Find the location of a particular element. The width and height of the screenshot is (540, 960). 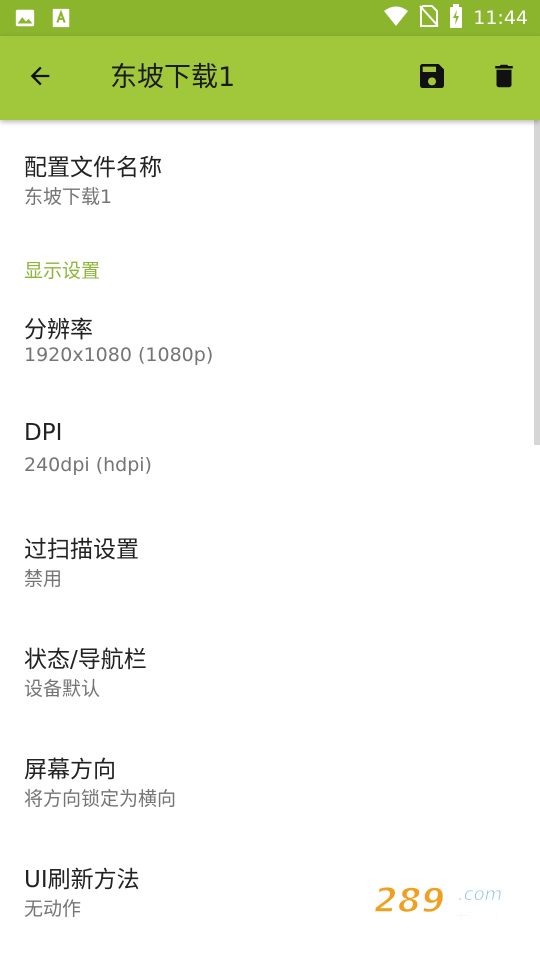

pref-summary: 东坡下载1 is located at coordinates (68, 197).